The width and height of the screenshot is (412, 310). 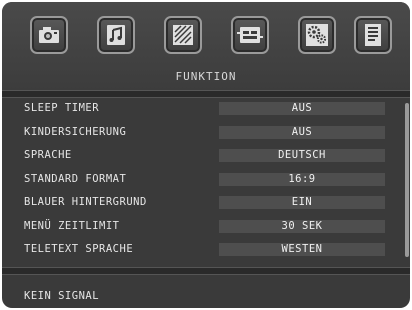 What do you see at coordinates (75, 131) in the screenshot?
I see `menu-label: KINDERSICHERUNG` at bounding box center [75, 131].